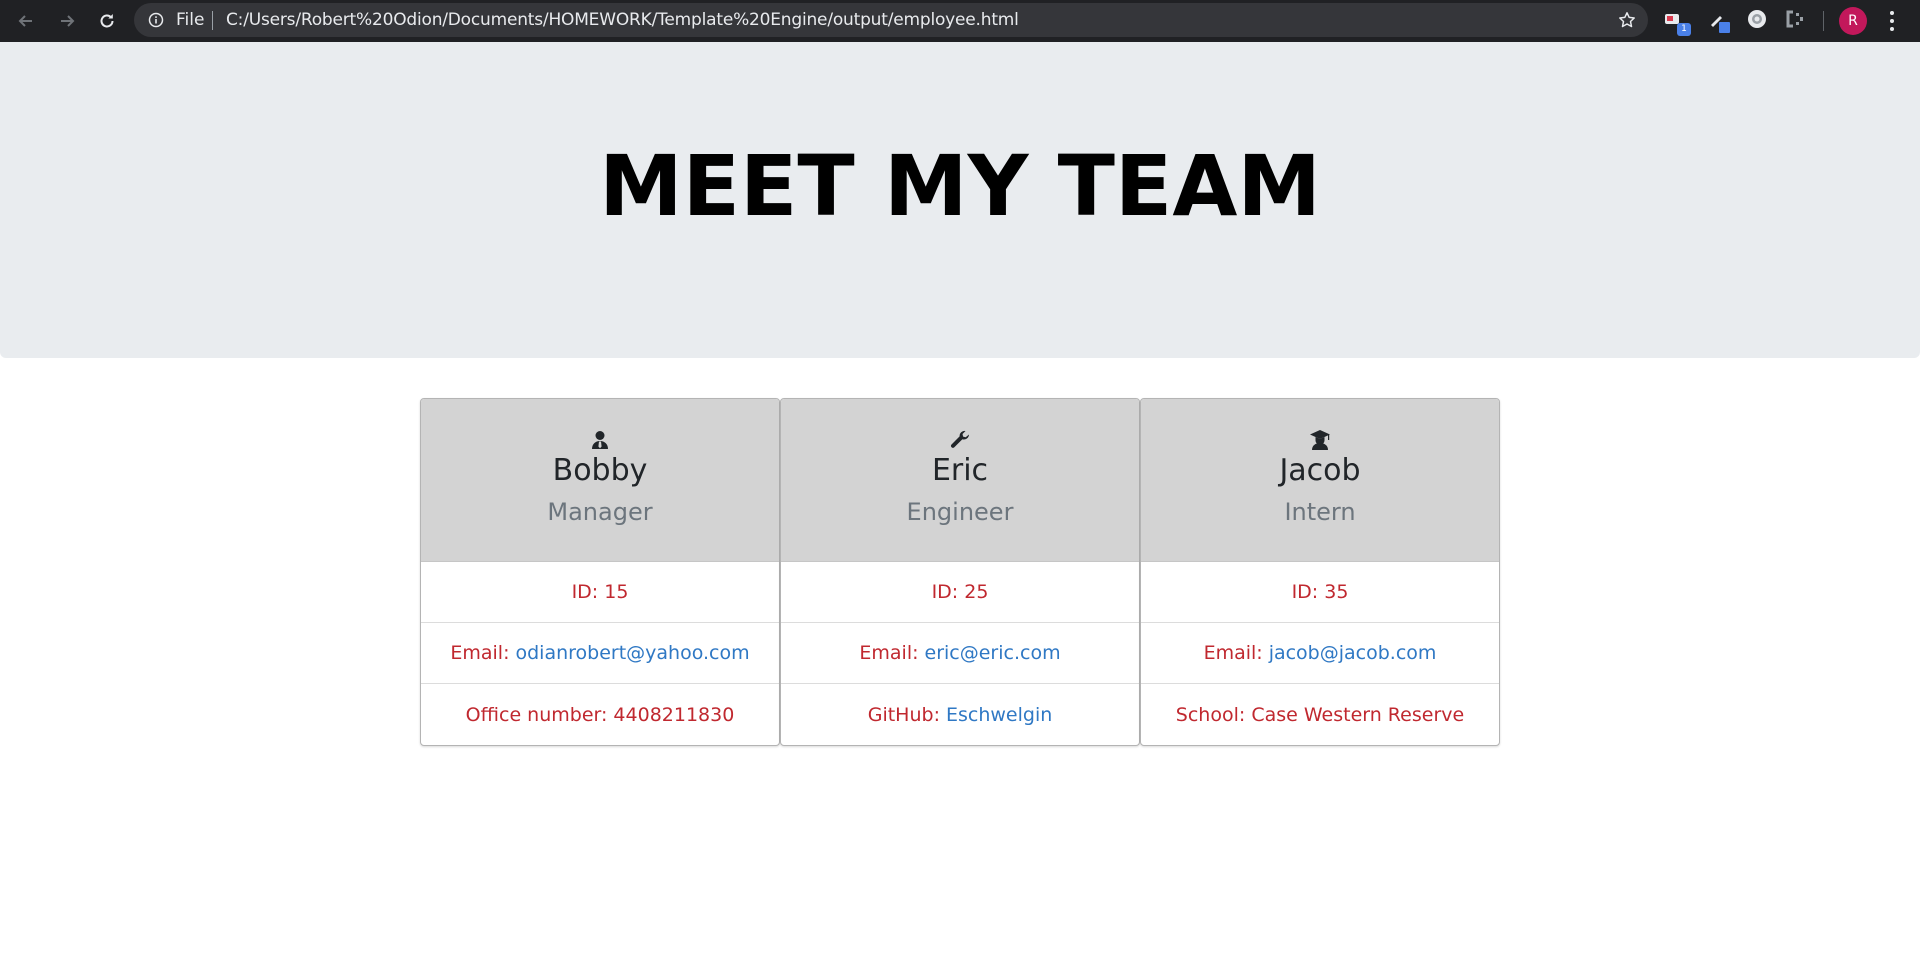 The height and width of the screenshot is (977, 1920). Describe the element at coordinates (600, 440) in the screenshot. I see `manager-icon` at that location.